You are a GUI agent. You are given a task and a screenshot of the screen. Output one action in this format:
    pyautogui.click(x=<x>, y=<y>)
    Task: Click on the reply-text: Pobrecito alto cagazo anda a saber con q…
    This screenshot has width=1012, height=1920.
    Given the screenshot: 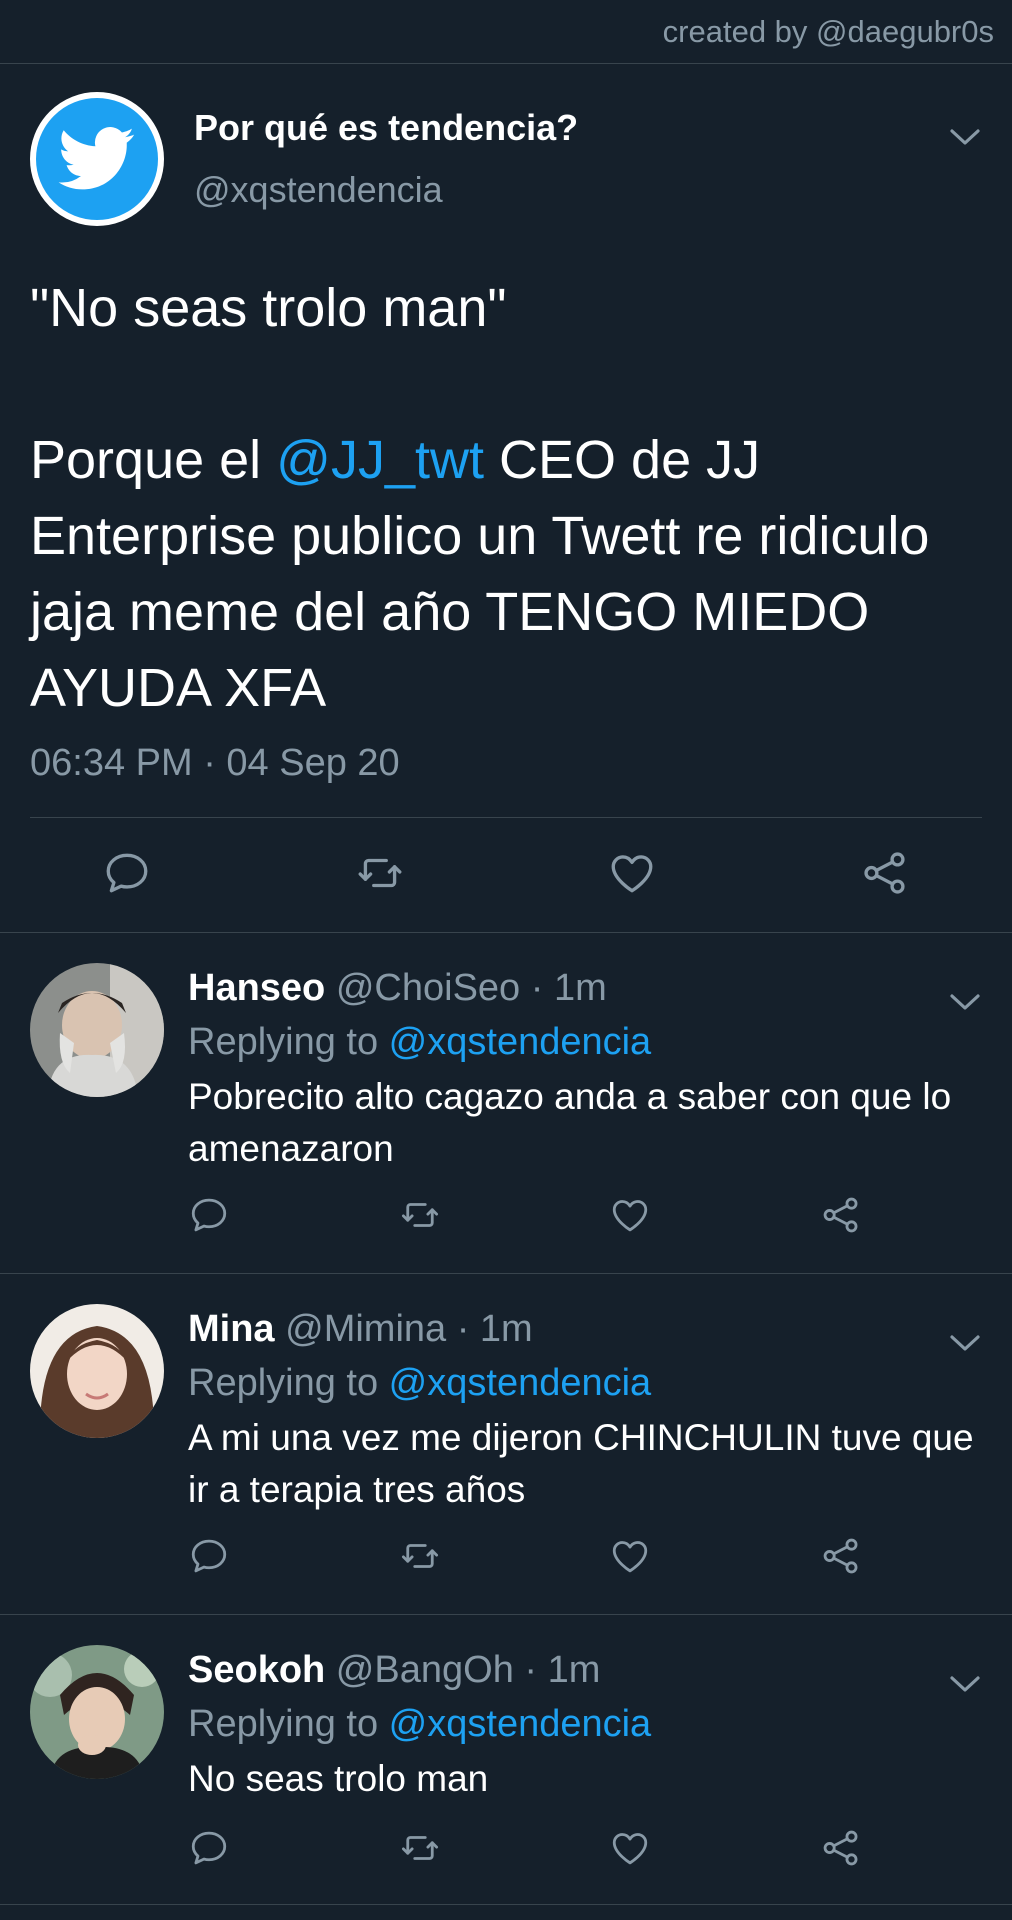 What is the action you would take?
    pyautogui.click(x=570, y=1122)
    